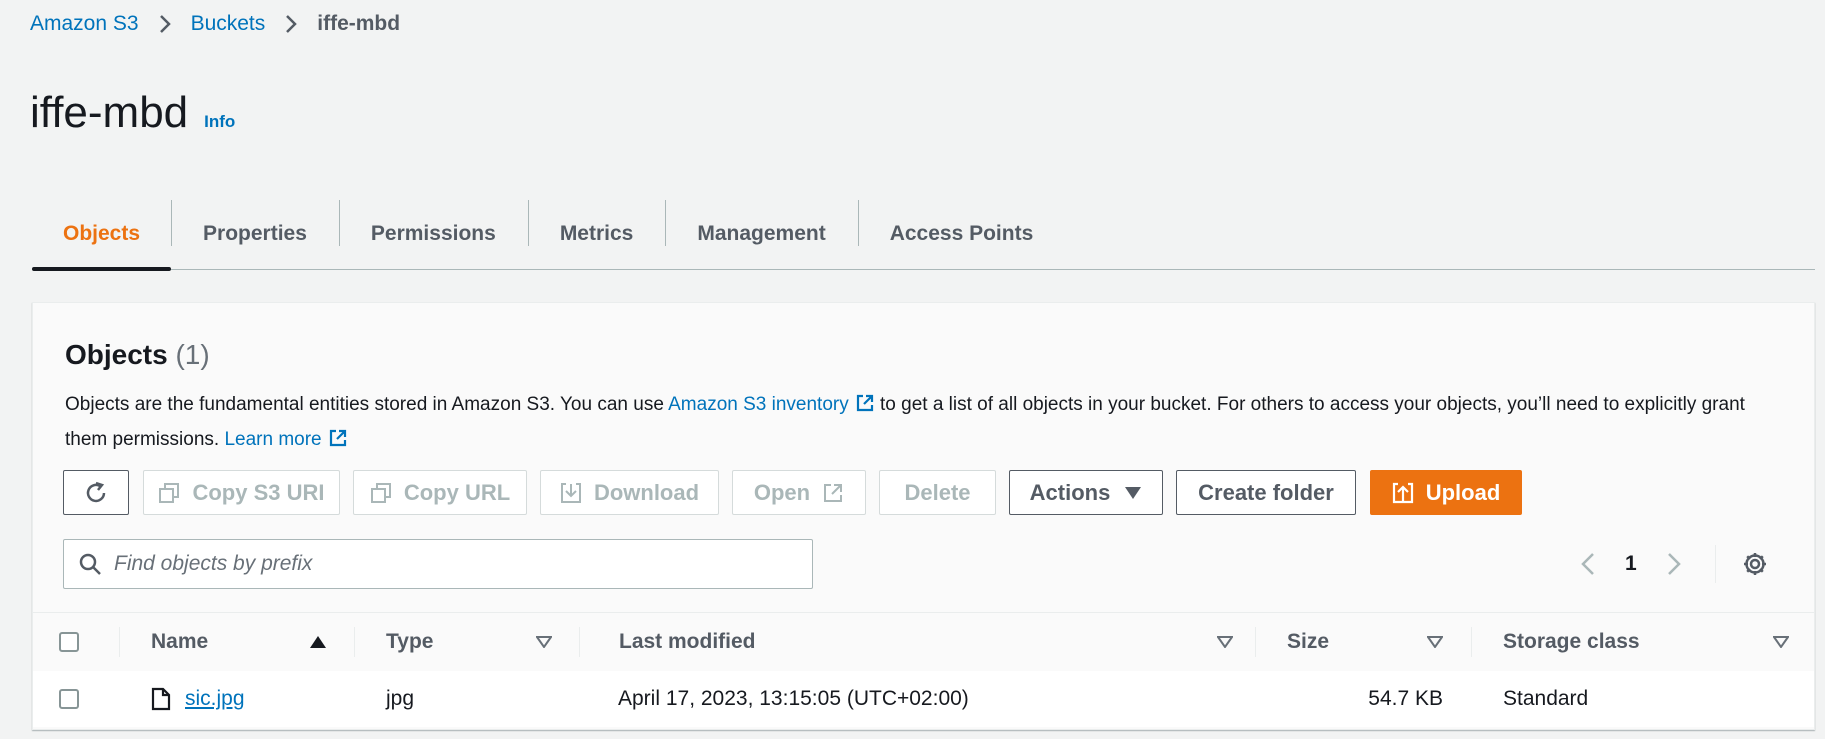 The width and height of the screenshot is (1825, 739). I want to click on column-header-type: Type, so click(476, 642).